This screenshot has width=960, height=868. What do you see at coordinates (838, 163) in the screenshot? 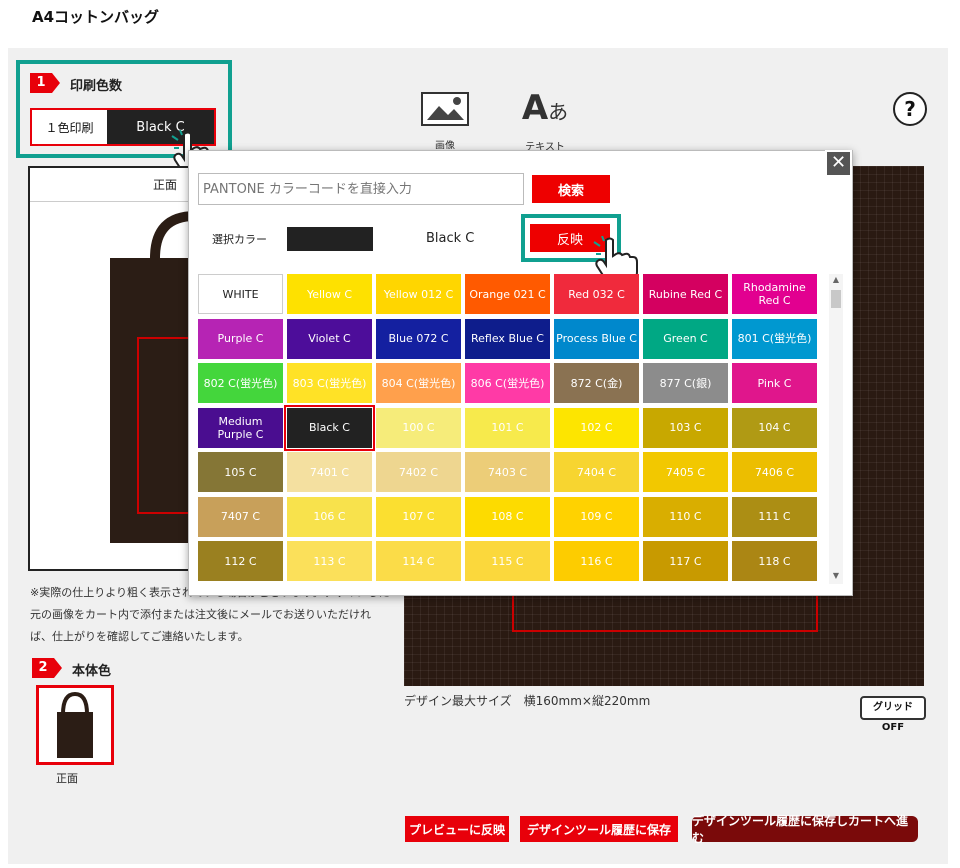
I see `modal-close-button: ✕` at bounding box center [838, 163].